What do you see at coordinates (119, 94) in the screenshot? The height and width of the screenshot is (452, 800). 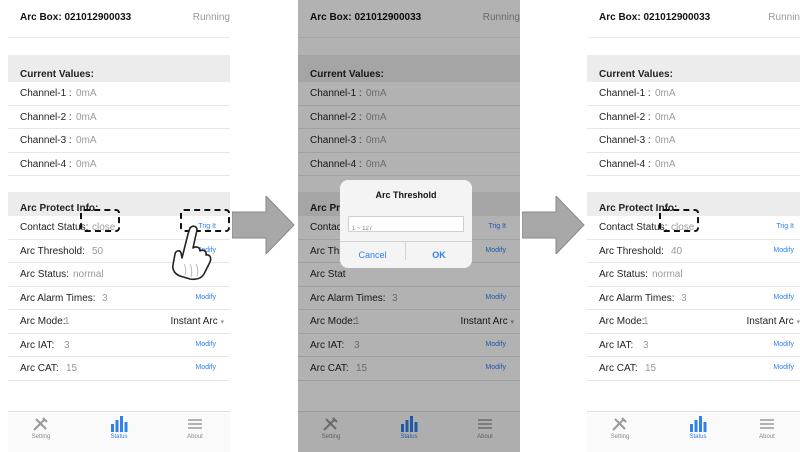 I see `channel-row: Channel-1 : 0mA` at bounding box center [119, 94].